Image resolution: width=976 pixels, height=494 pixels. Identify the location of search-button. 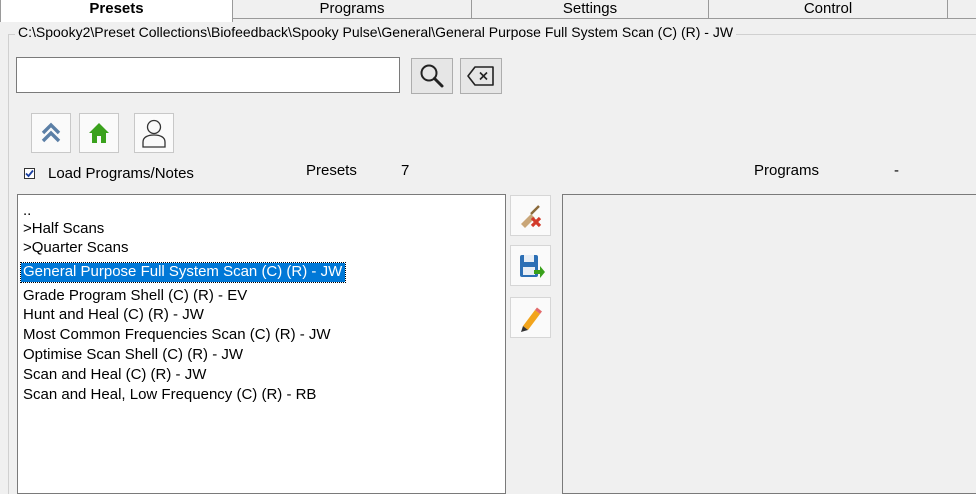
(432, 76).